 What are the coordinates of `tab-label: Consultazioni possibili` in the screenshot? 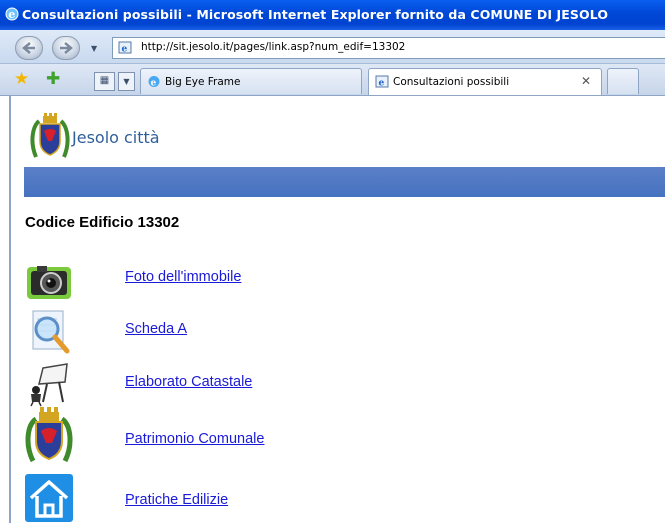 It's located at (451, 82).